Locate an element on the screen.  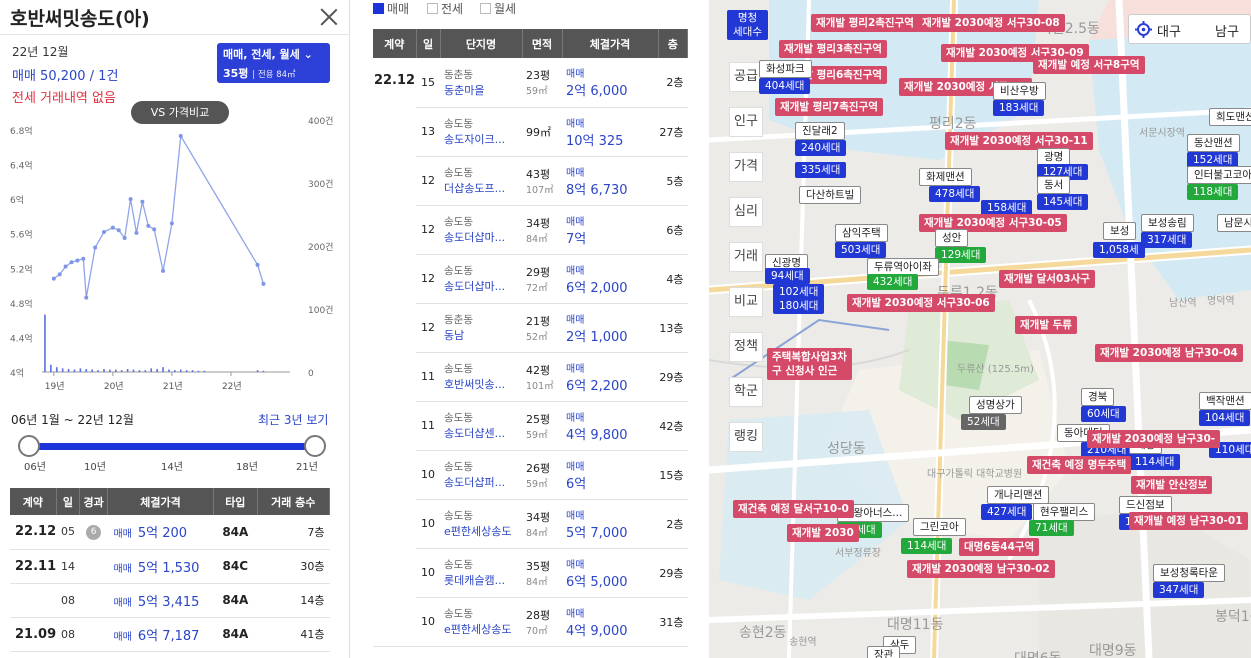
redevelopment-pin: 재개발 2030예정 남구30-04 is located at coordinates (1169, 353).